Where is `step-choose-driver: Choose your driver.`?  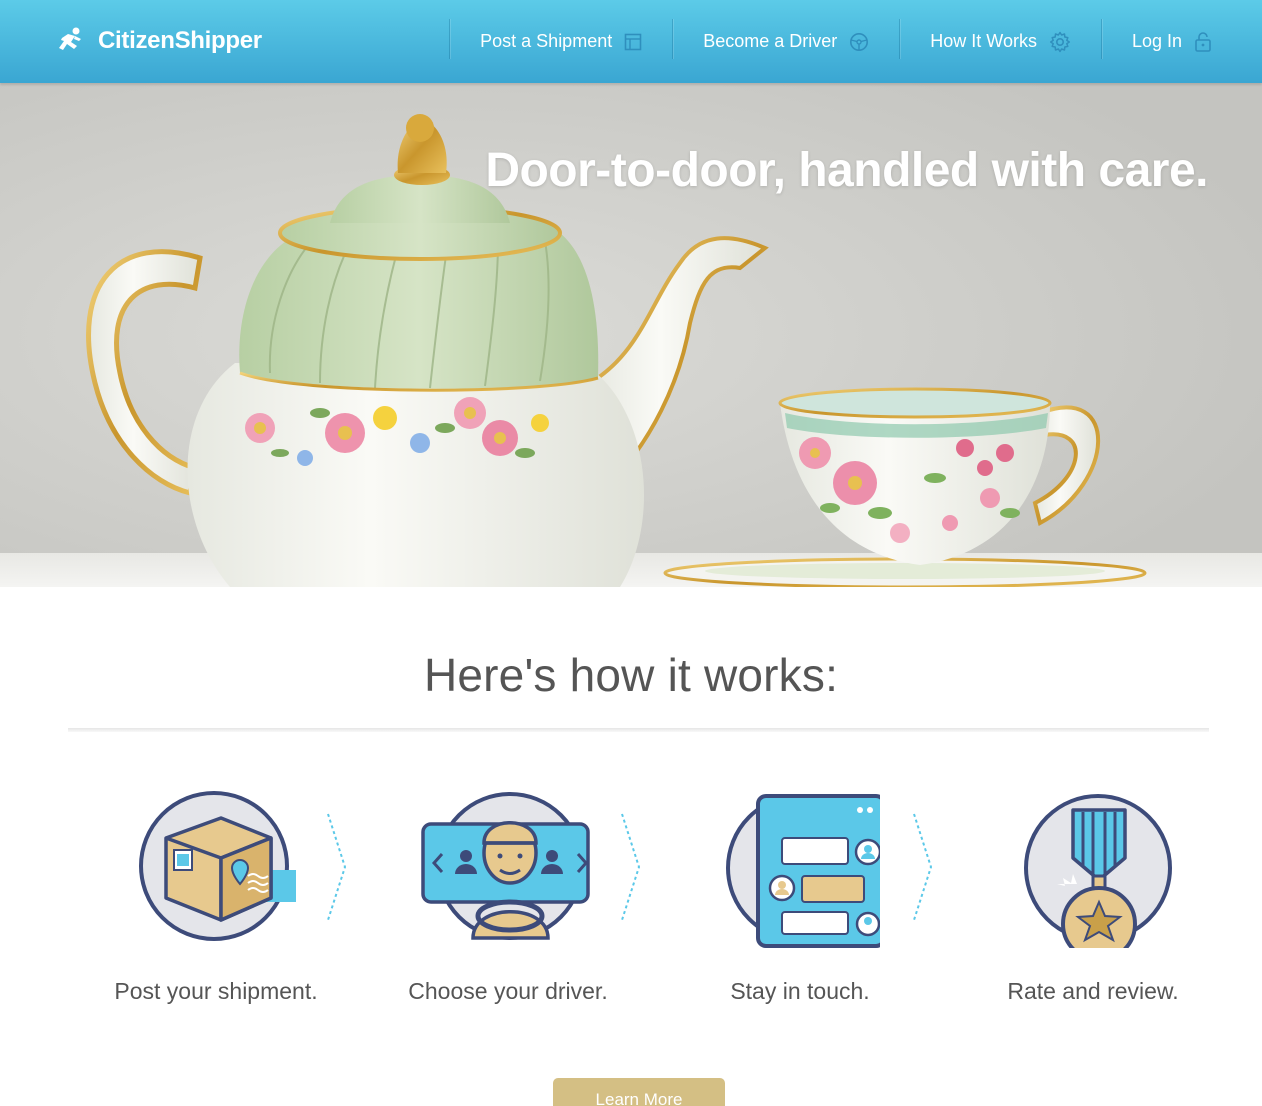 step-choose-driver: Choose your driver. is located at coordinates (508, 896).